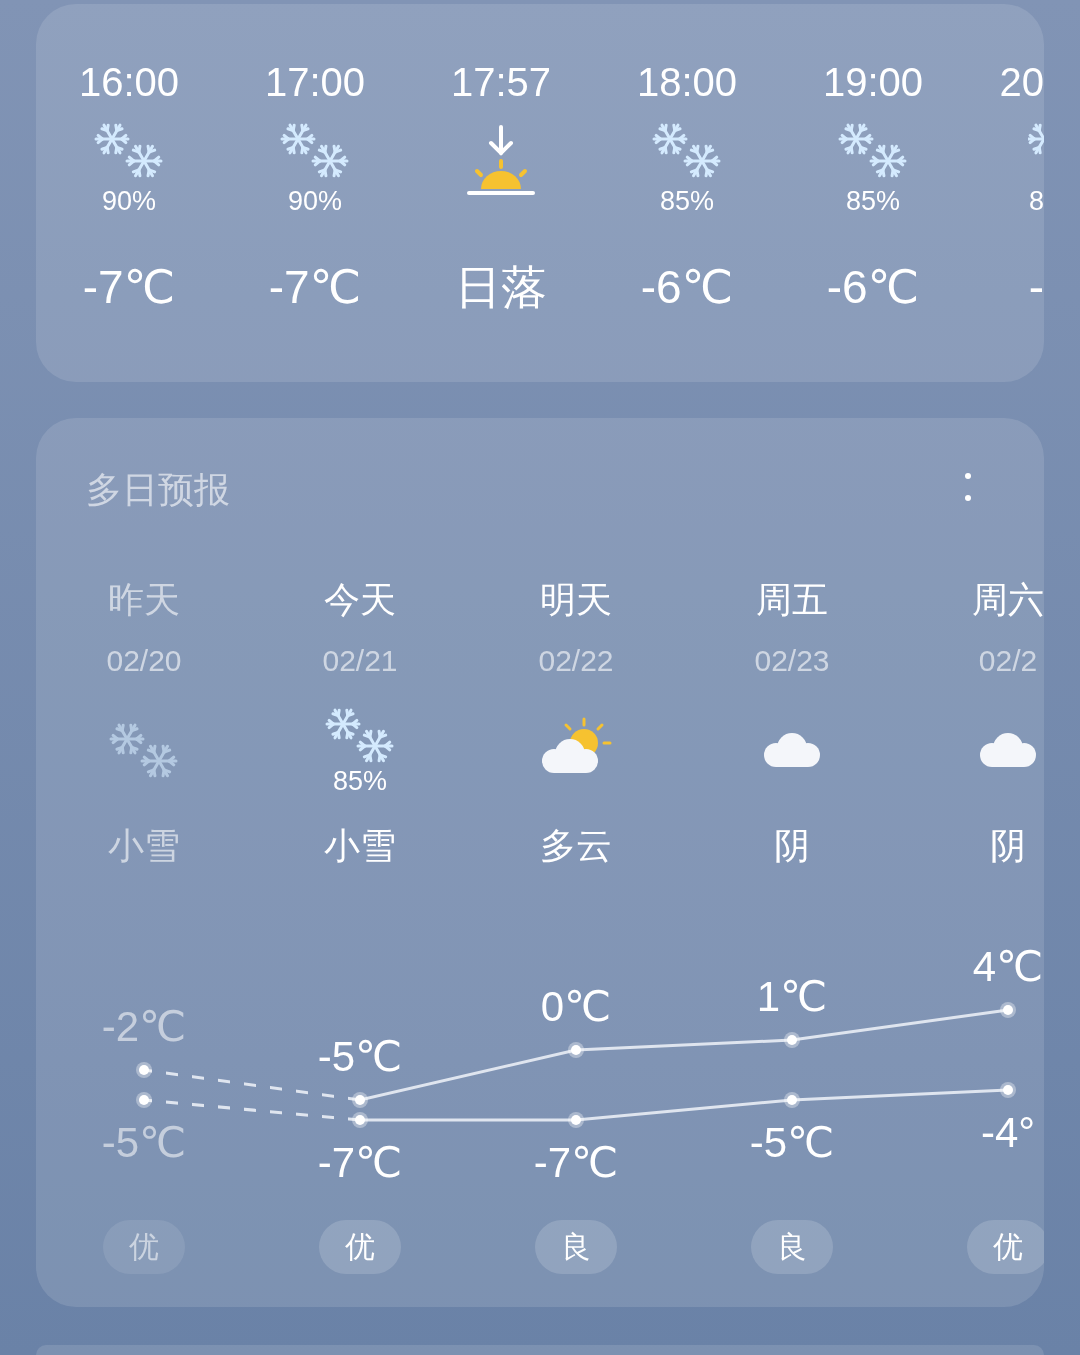 The width and height of the screenshot is (1080, 1355). I want to click on more-icon, so click(968, 487).